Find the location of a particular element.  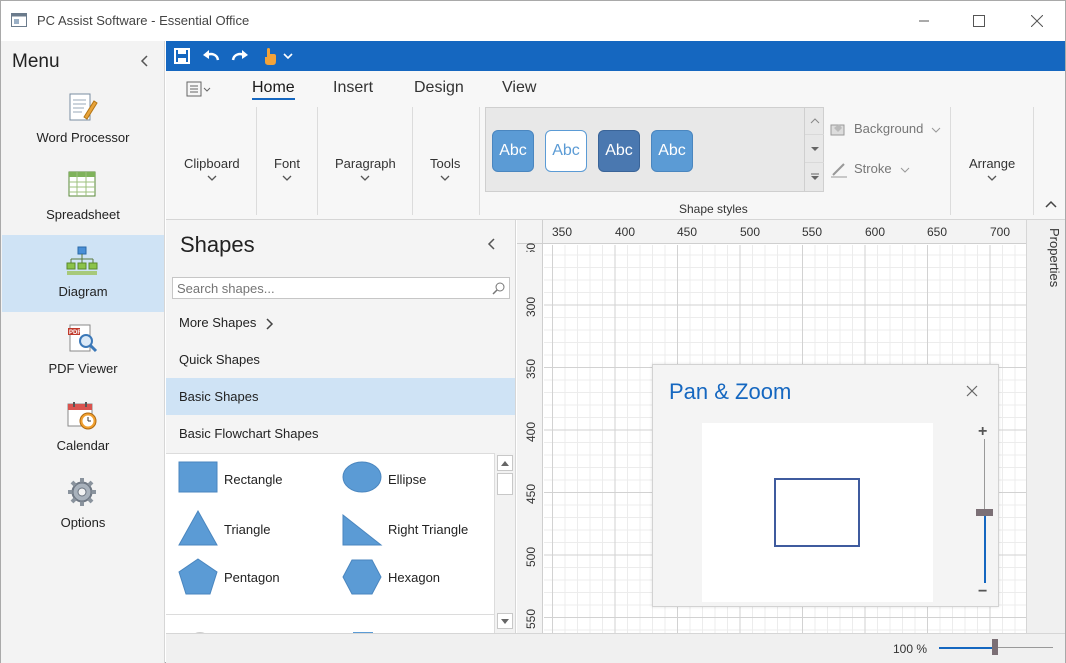

tab-design: Design is located at coordinates (439, 88).